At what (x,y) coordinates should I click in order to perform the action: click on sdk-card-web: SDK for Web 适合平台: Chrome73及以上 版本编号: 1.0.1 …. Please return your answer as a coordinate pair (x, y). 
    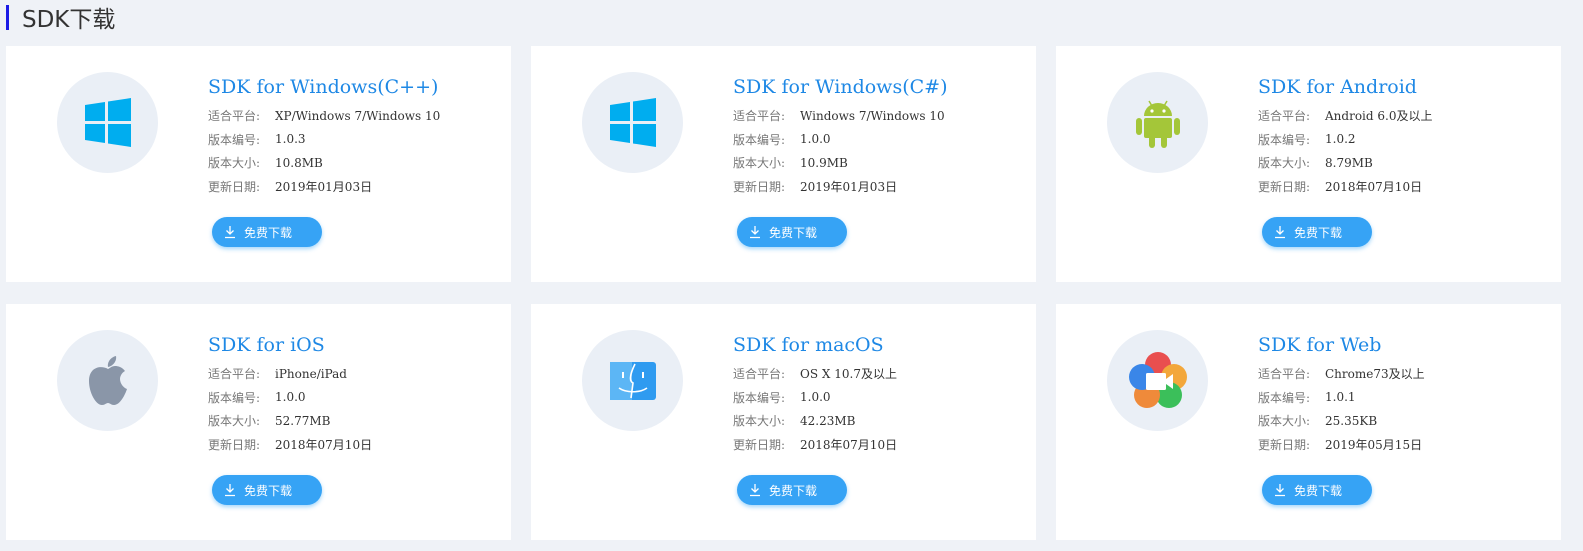
    Looking at the image, I should click on (1308, 422).